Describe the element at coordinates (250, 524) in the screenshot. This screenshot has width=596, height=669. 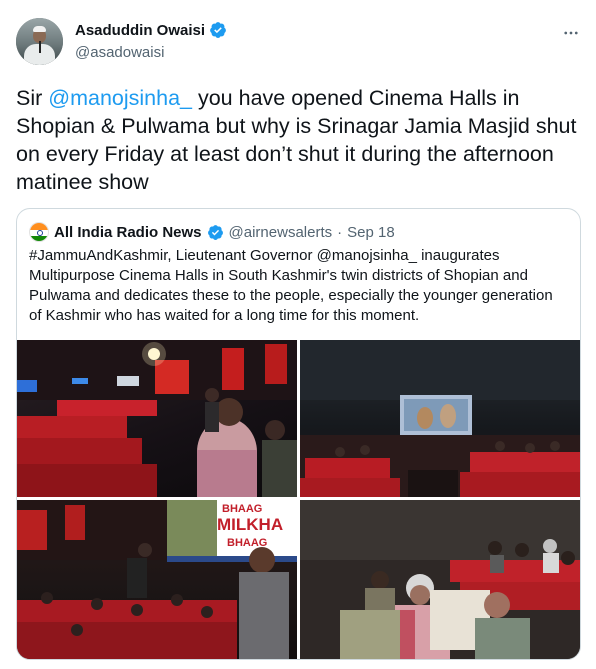
I see `poster-word-2: MILKHA` at that location.